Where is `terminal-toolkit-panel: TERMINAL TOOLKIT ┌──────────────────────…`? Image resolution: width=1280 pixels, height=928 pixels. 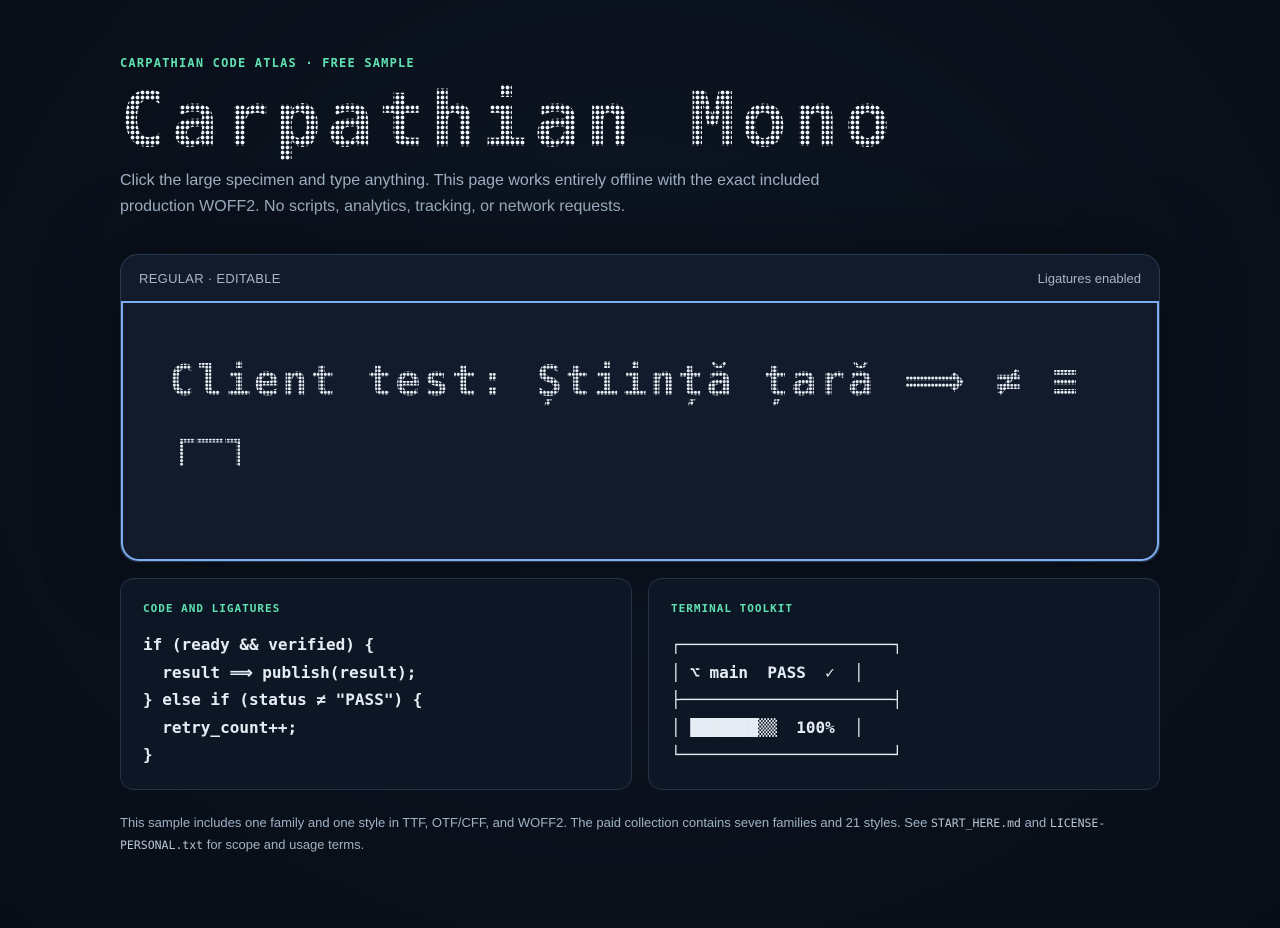
terminal-toolkit-panel: TERMINAL TOOLKIT ┌──────────────────────… is located at coordinates (904, 684).